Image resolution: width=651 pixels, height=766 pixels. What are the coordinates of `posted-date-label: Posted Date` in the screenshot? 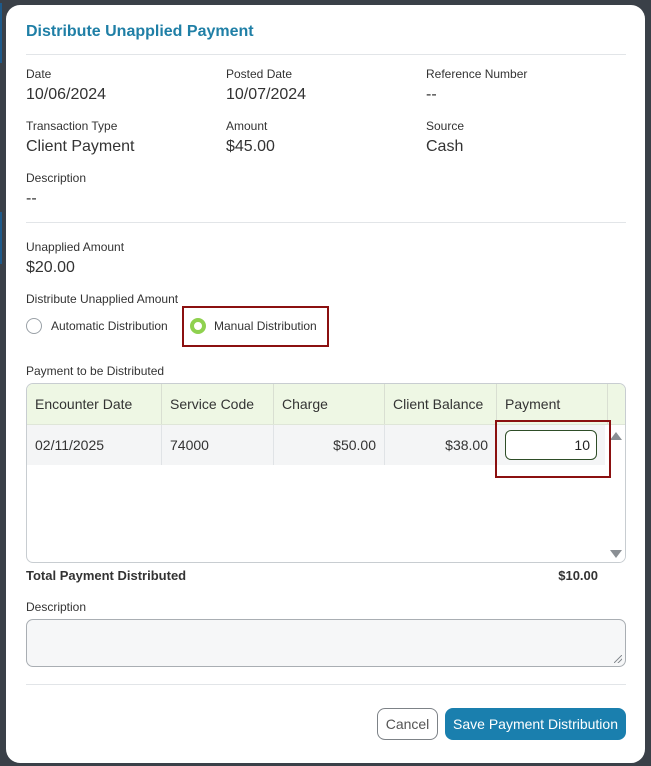 It's located at (259, 74).